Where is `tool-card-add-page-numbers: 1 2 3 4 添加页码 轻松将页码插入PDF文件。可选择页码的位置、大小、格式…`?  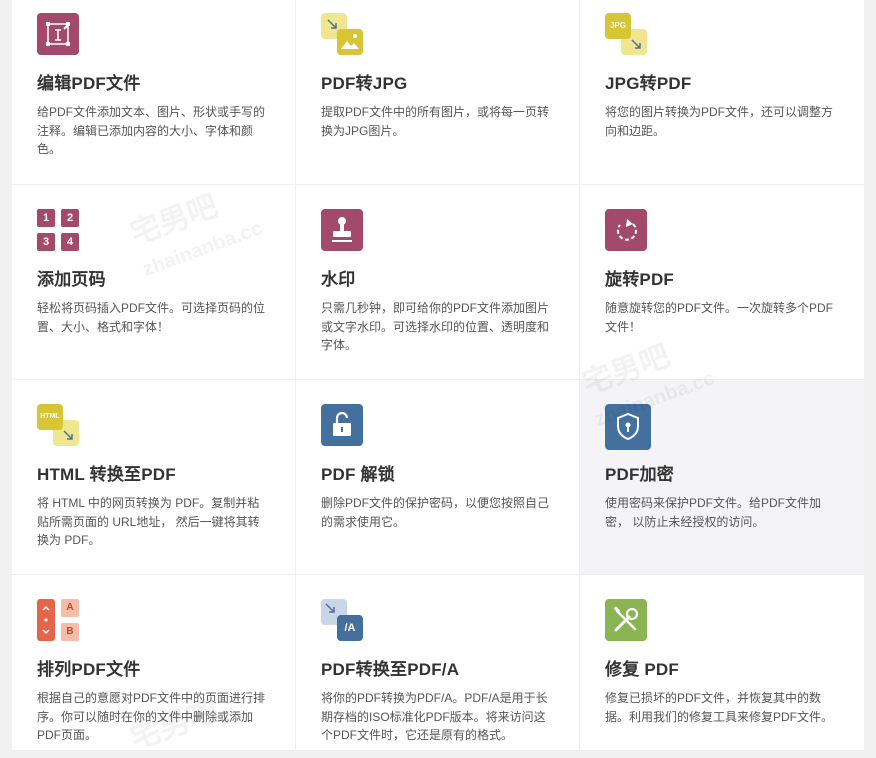 tool-card-add-page-numbers: 1 2 3 4 添加页码 轻松将页码插入PDF文件。可选择页码的位置、大小、格式… is located at coordinates (154, 282).